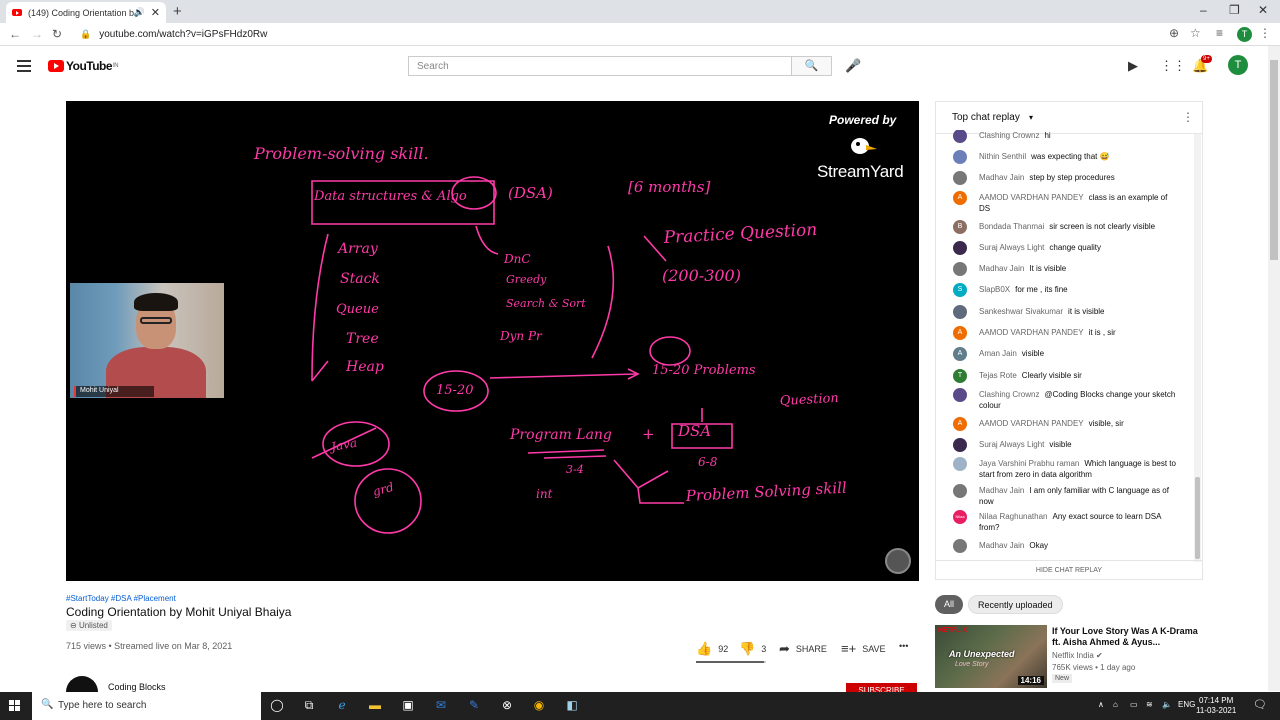 Image resolution: width=1280 pixels, height=720 pixels. What do you see at coordinates (139, 12) in the screenshot?
I see `speaker-icon: 🔊` at bounding box center [139, 12].